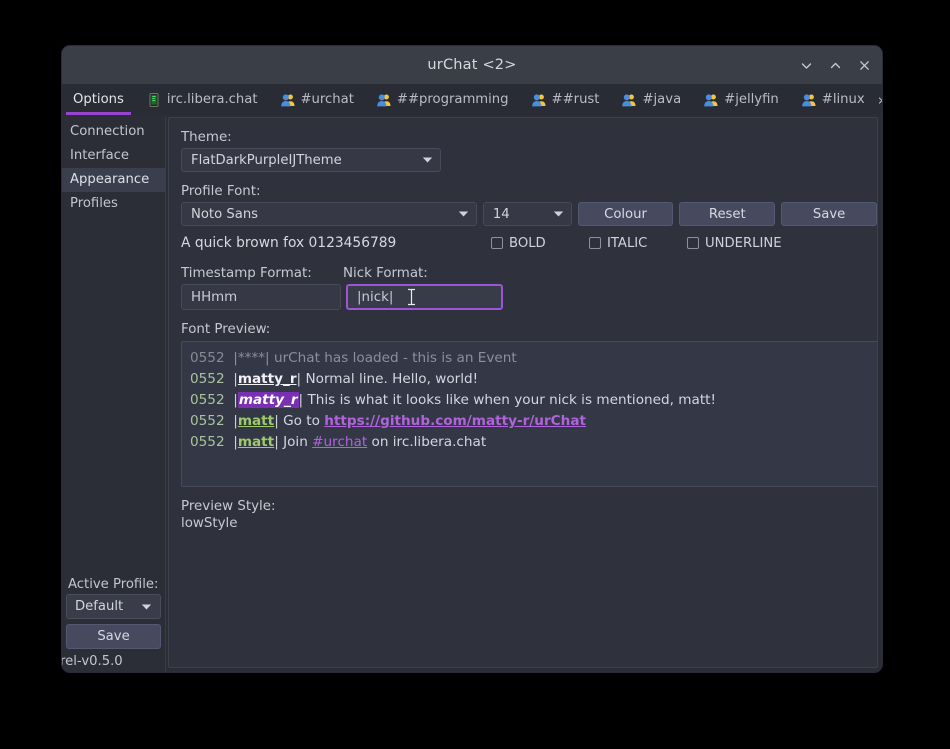 This screenshot has height=749, width=950. I want to click on version-label: rel-v0.5.0, so click(92, 661).